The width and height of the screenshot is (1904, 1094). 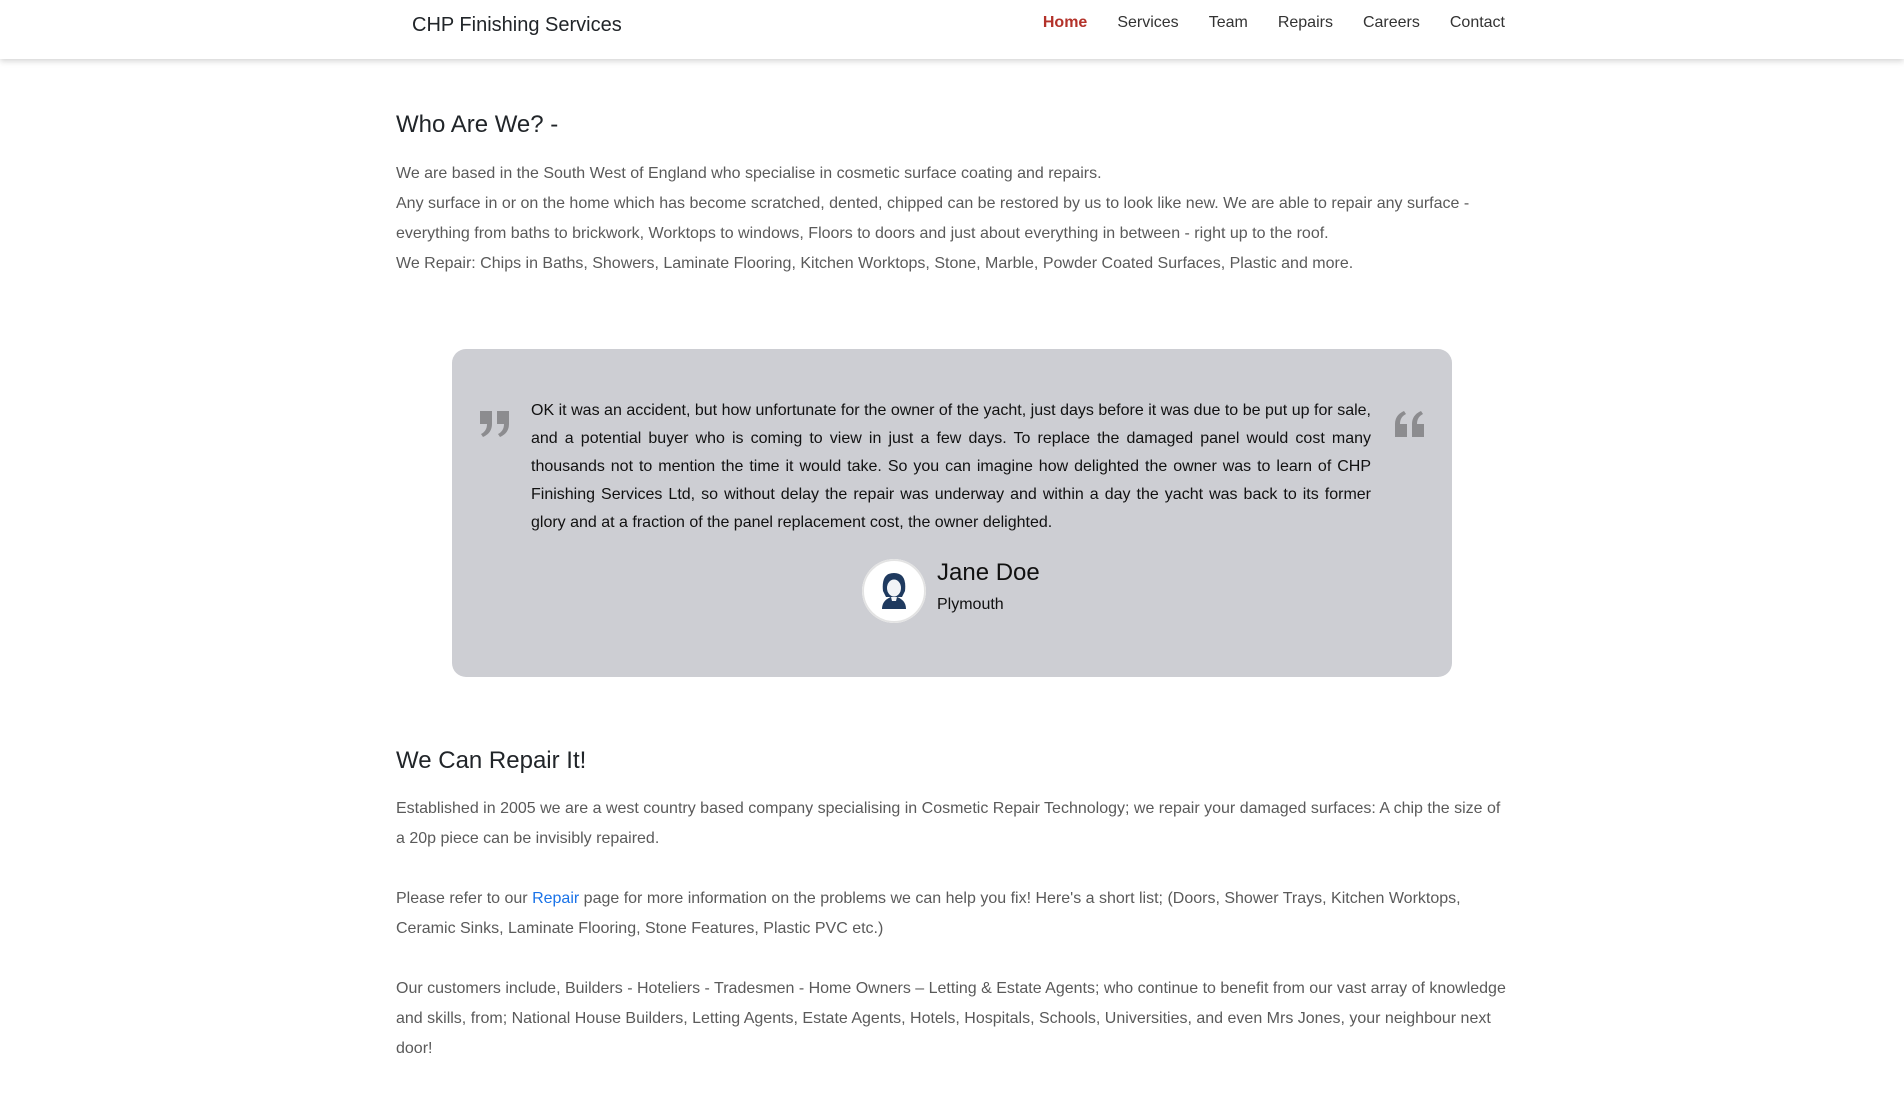 I want to click on author-city: Plymouth, so click(x=970, y=604).